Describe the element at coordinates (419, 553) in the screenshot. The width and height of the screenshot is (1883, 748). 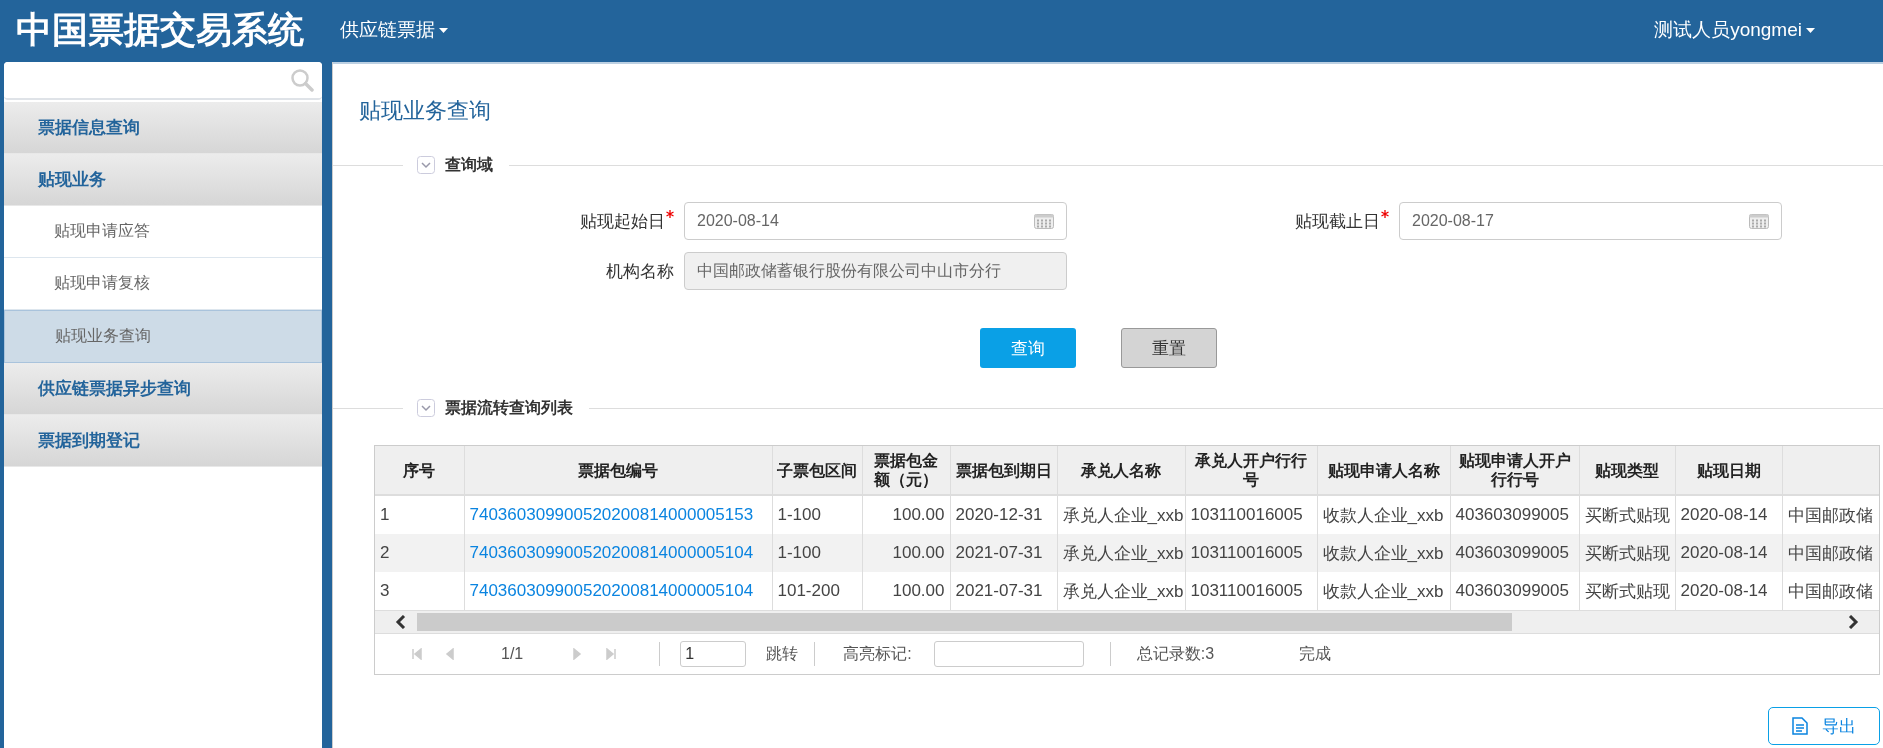
I see `table-cell: 2` at that location.